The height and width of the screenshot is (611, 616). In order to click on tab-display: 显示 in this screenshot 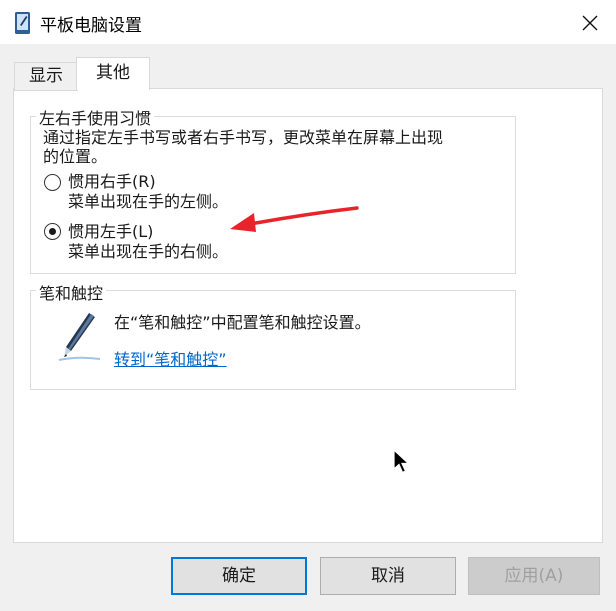, I will do `click(46, 76)`.